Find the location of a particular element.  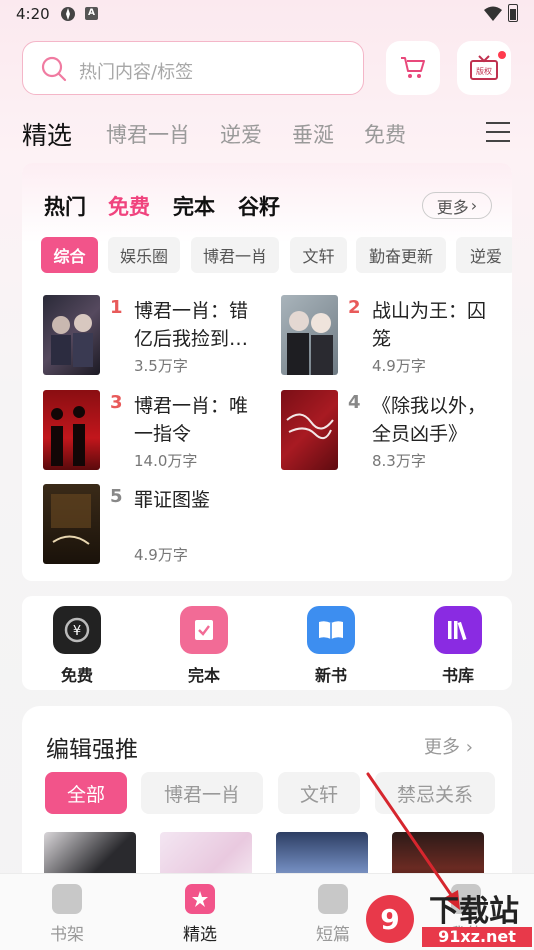

app-status-icon is located at coordinates (68, 14).